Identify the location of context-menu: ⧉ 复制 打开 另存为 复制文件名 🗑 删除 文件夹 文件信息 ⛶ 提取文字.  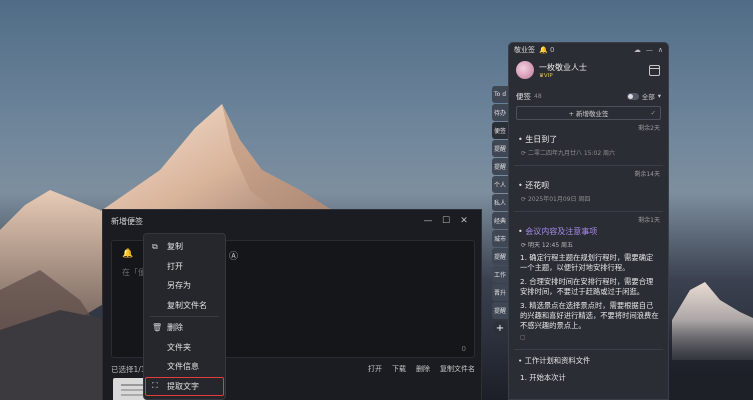
(184, 316).